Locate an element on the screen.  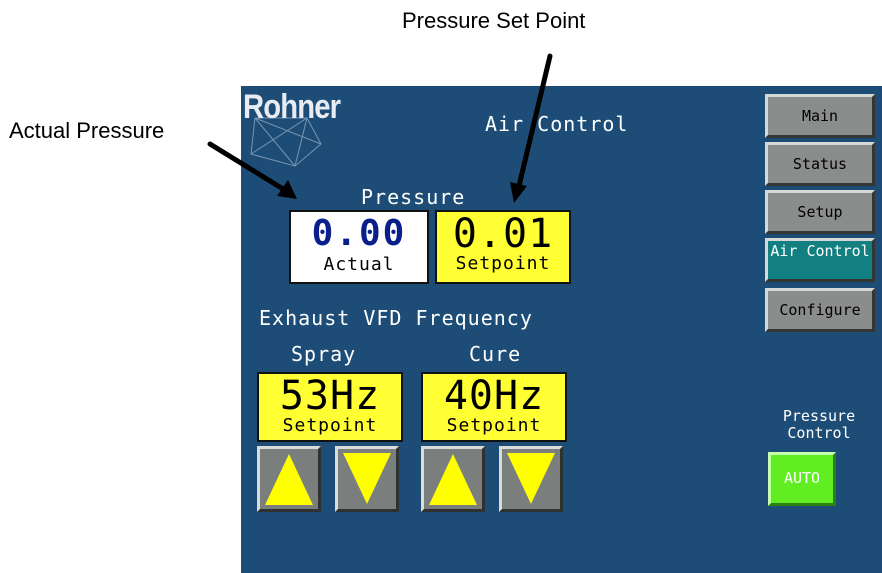
actual-arrow-line is located at coordinates (246, 166).